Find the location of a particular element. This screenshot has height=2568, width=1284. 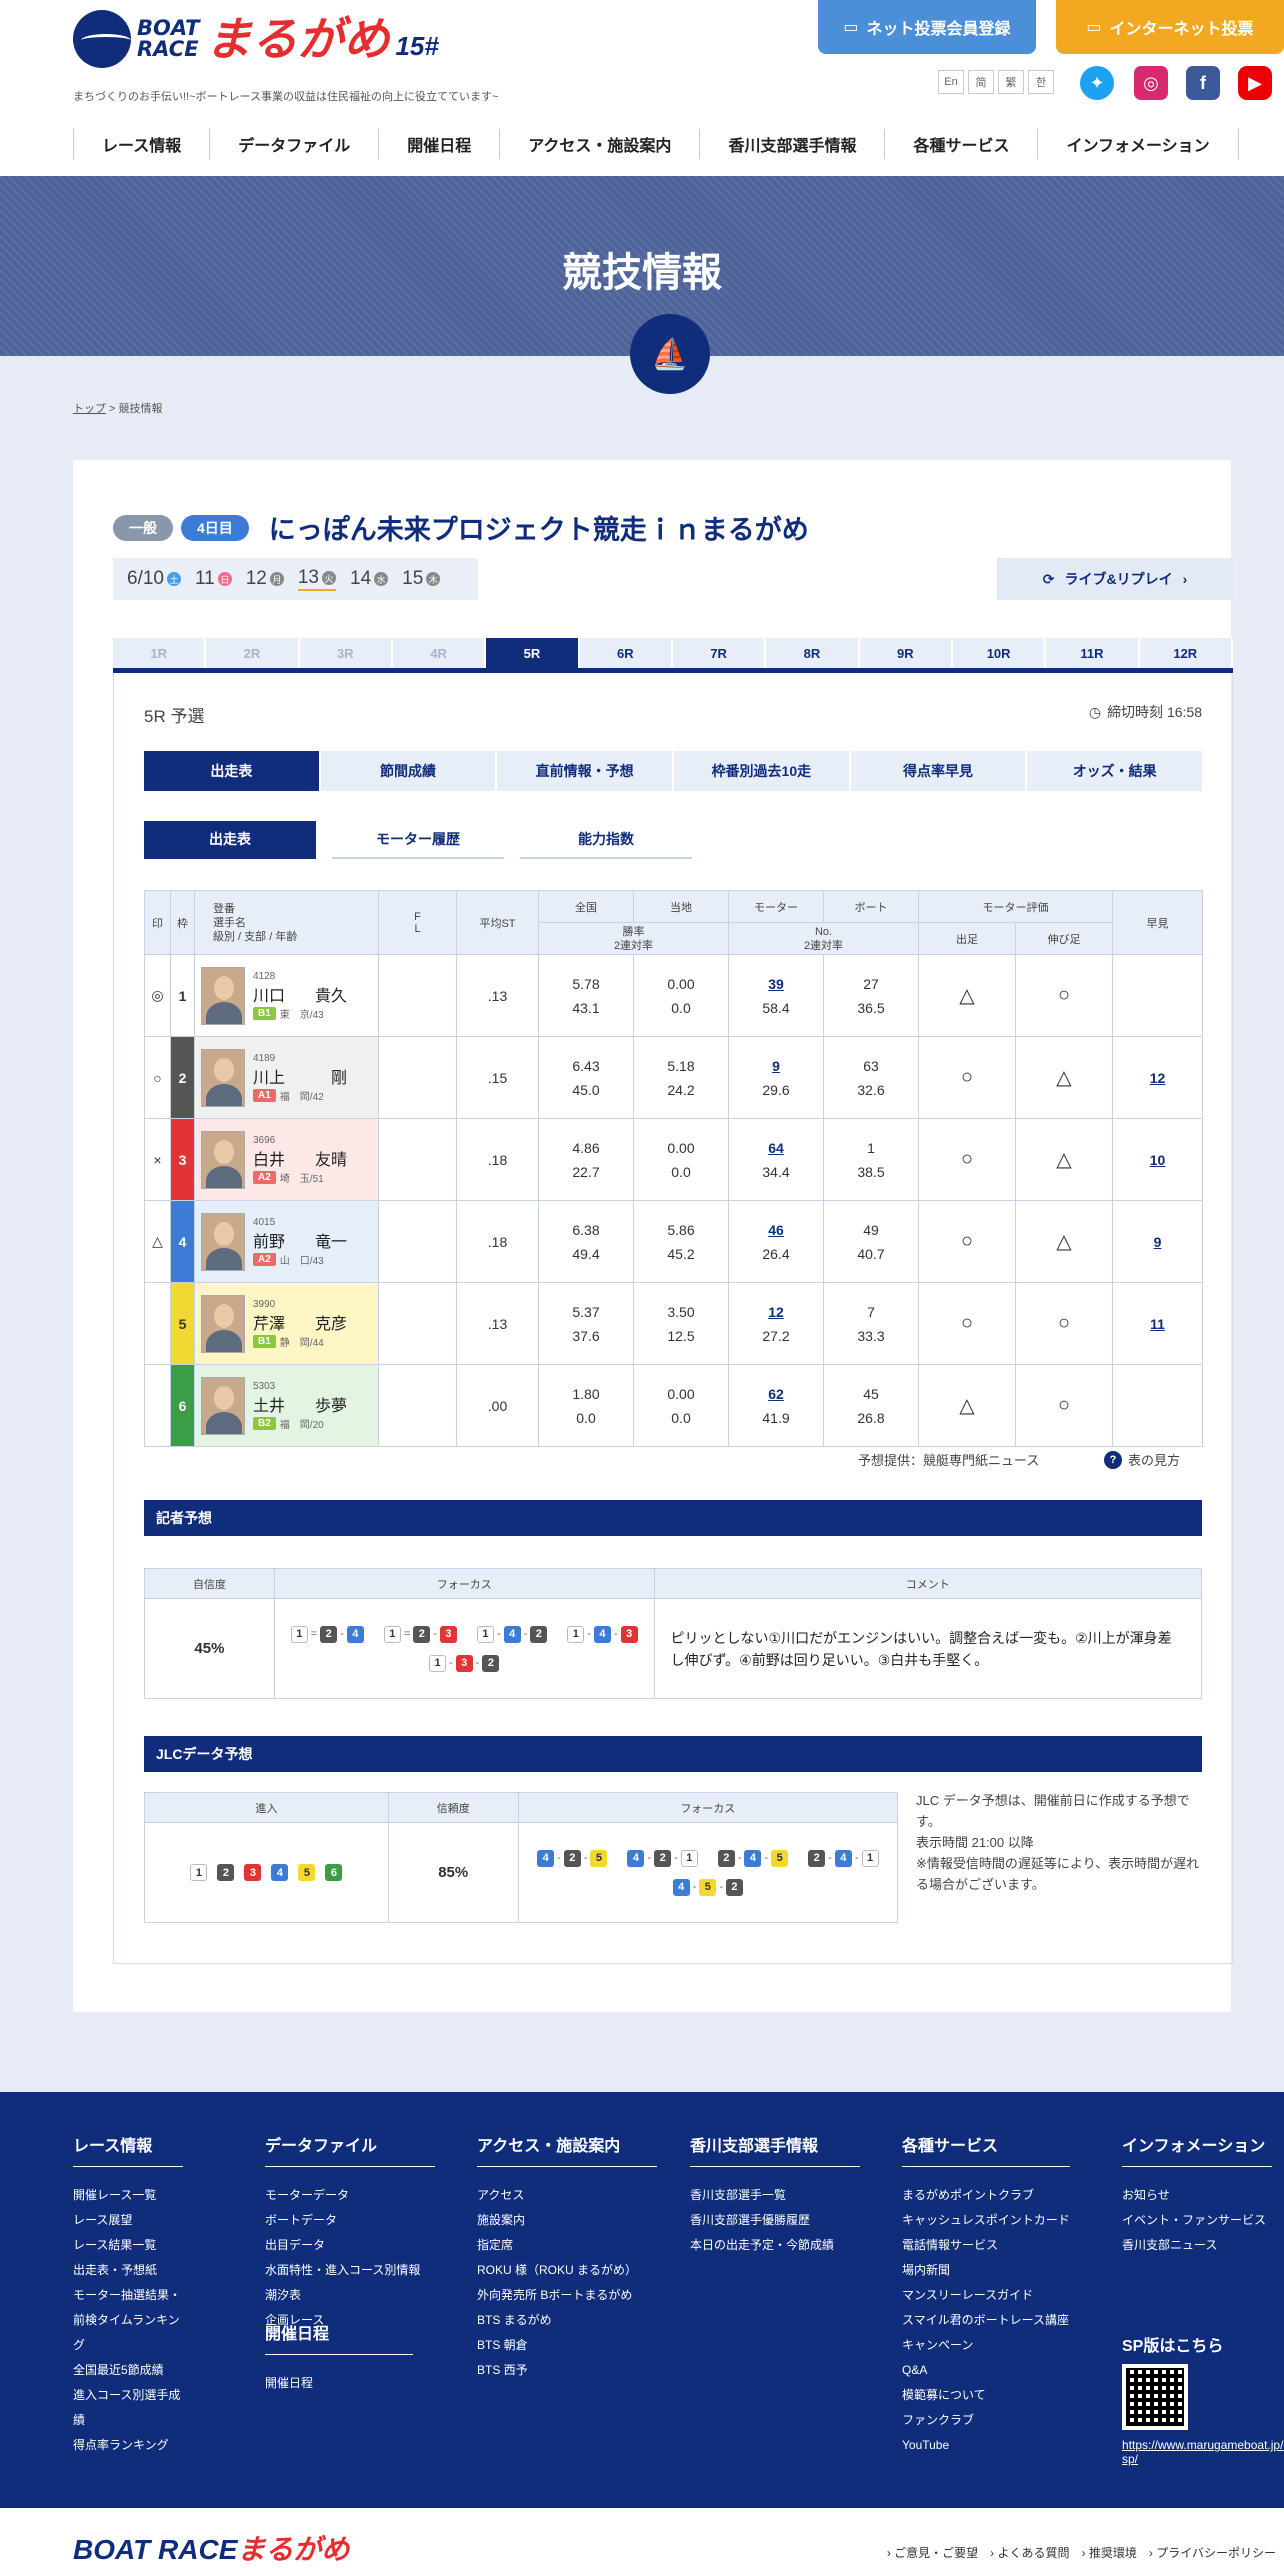

footer-link: YouTube is located at coordinates (986, 2445).